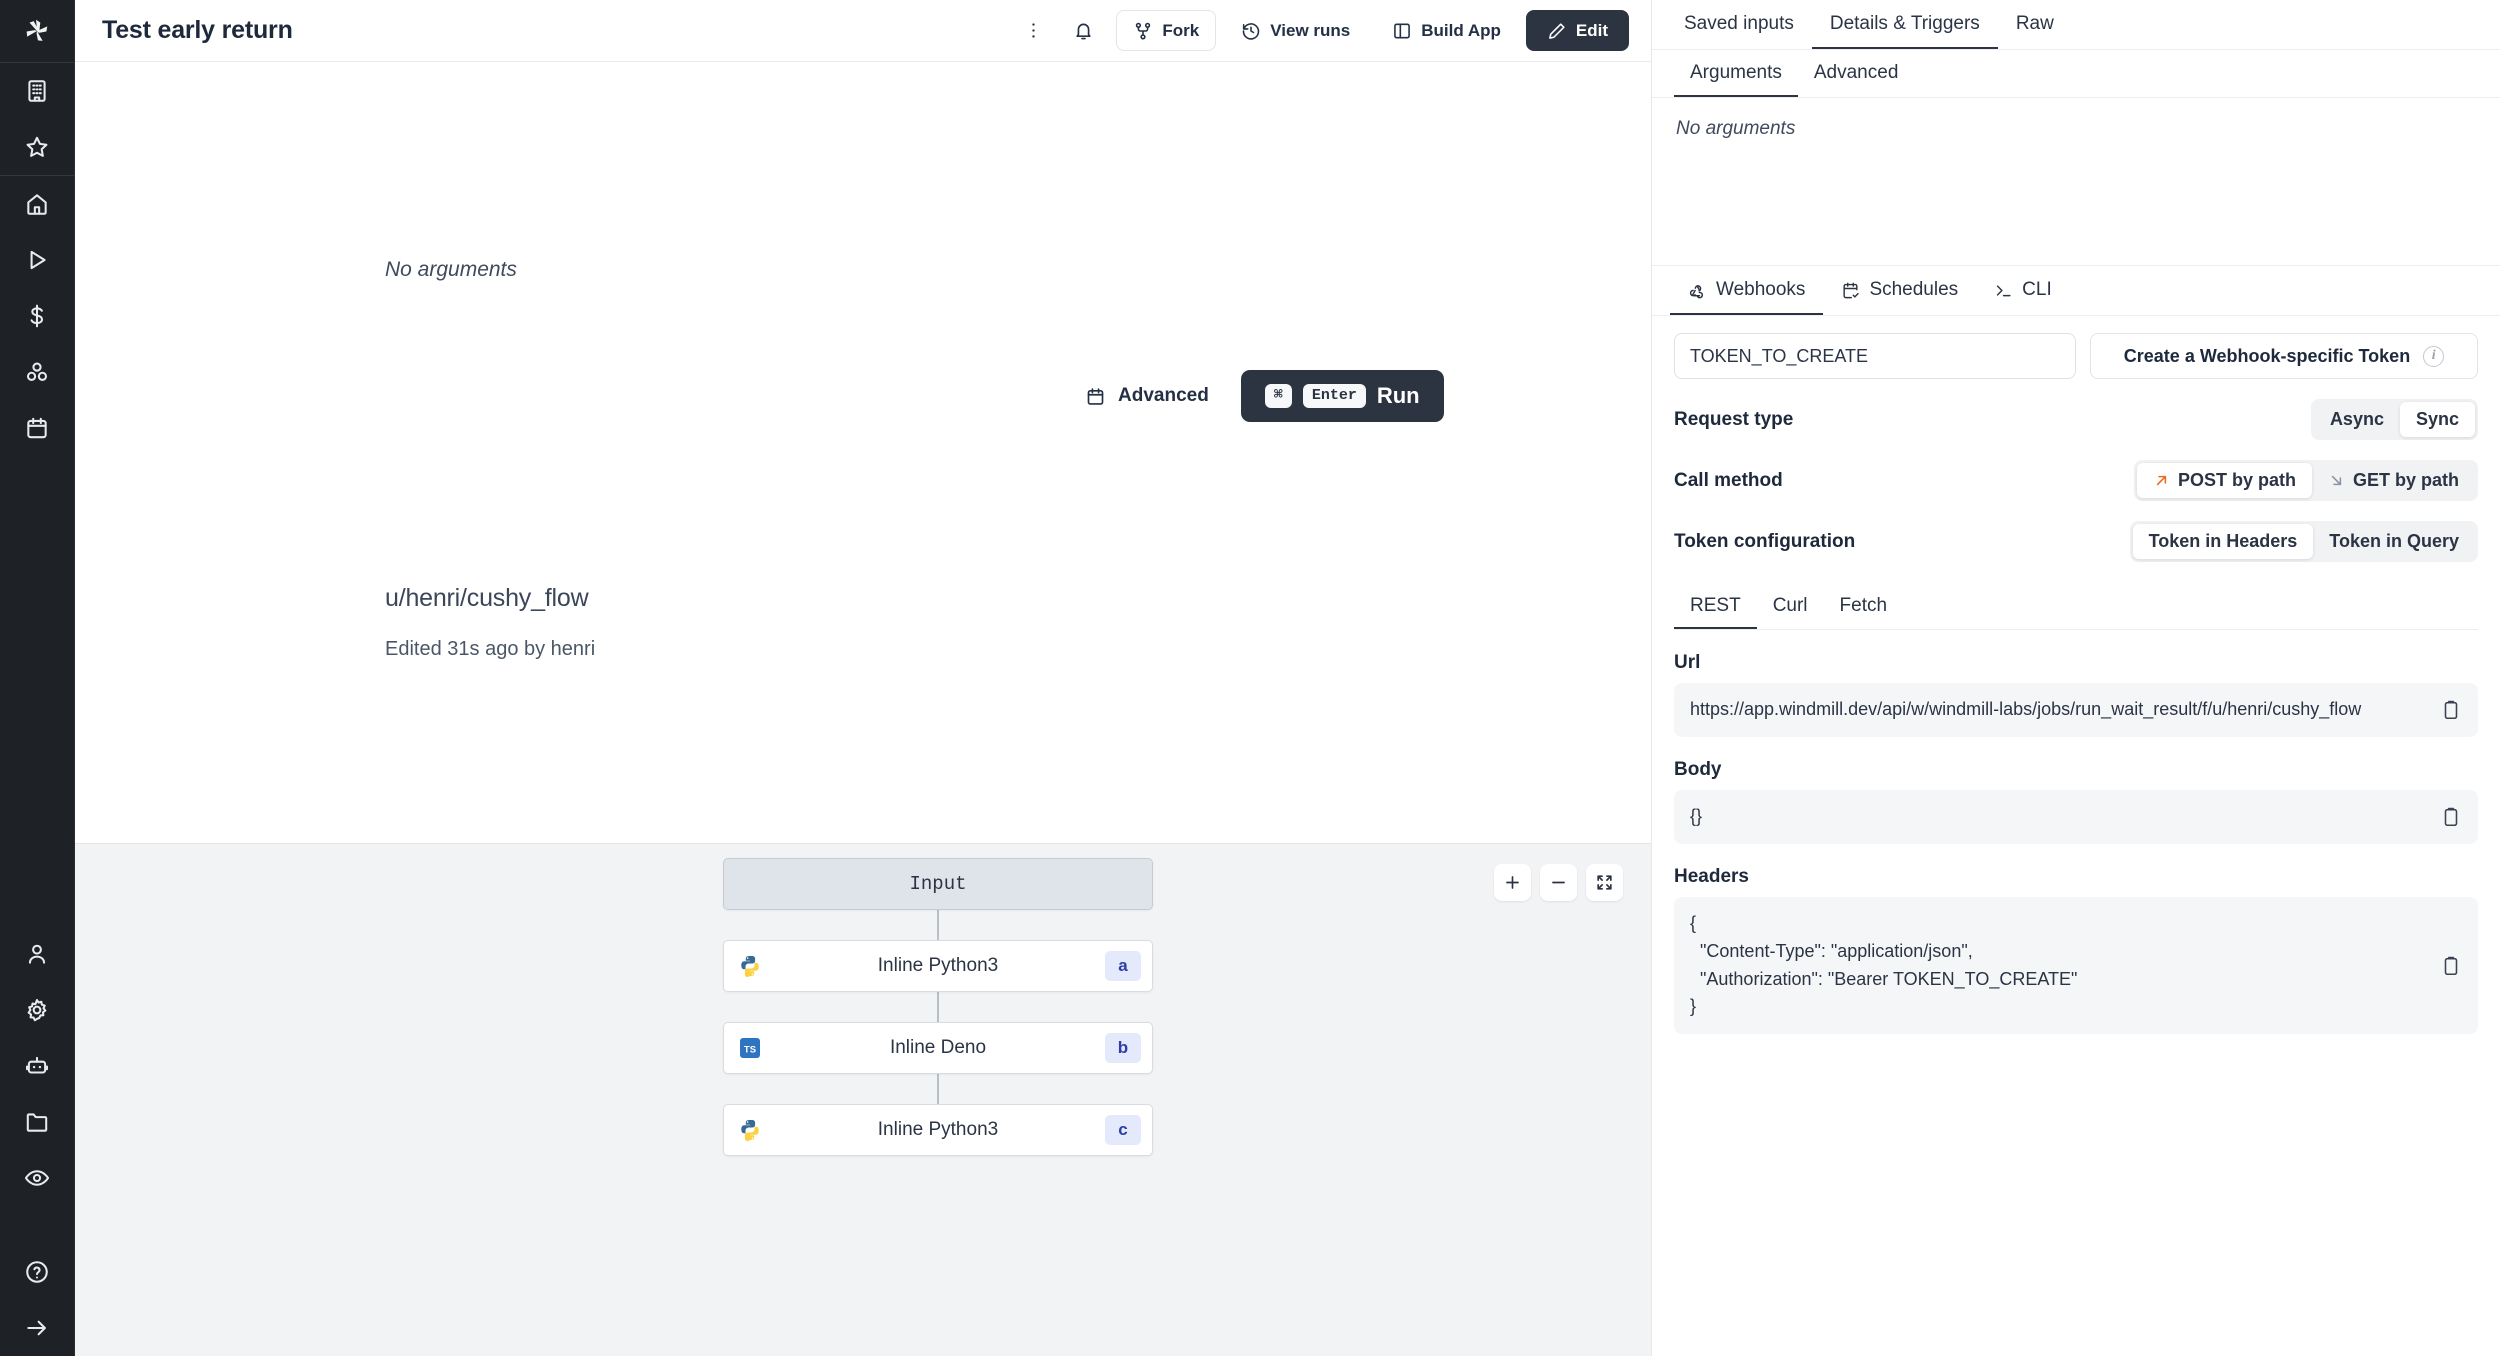 This screenshot has width=2500, height=1356. What do you see at coordinates (2437, 419) in the screenshot?
I see `request-type-sync: Sync` at bounding box center [2437, 419].